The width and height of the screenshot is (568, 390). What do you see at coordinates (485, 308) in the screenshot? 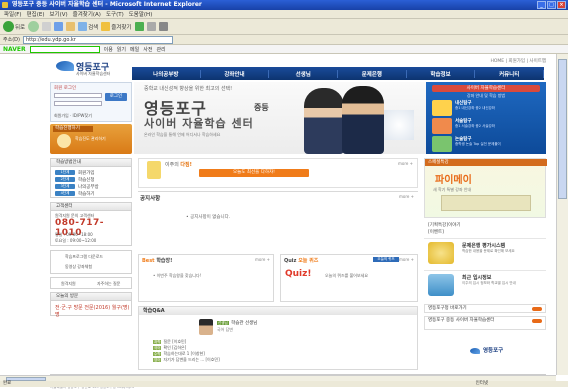
I see `district-office-link: 영등포구청 바로가기` at bounding box center [485, 308].